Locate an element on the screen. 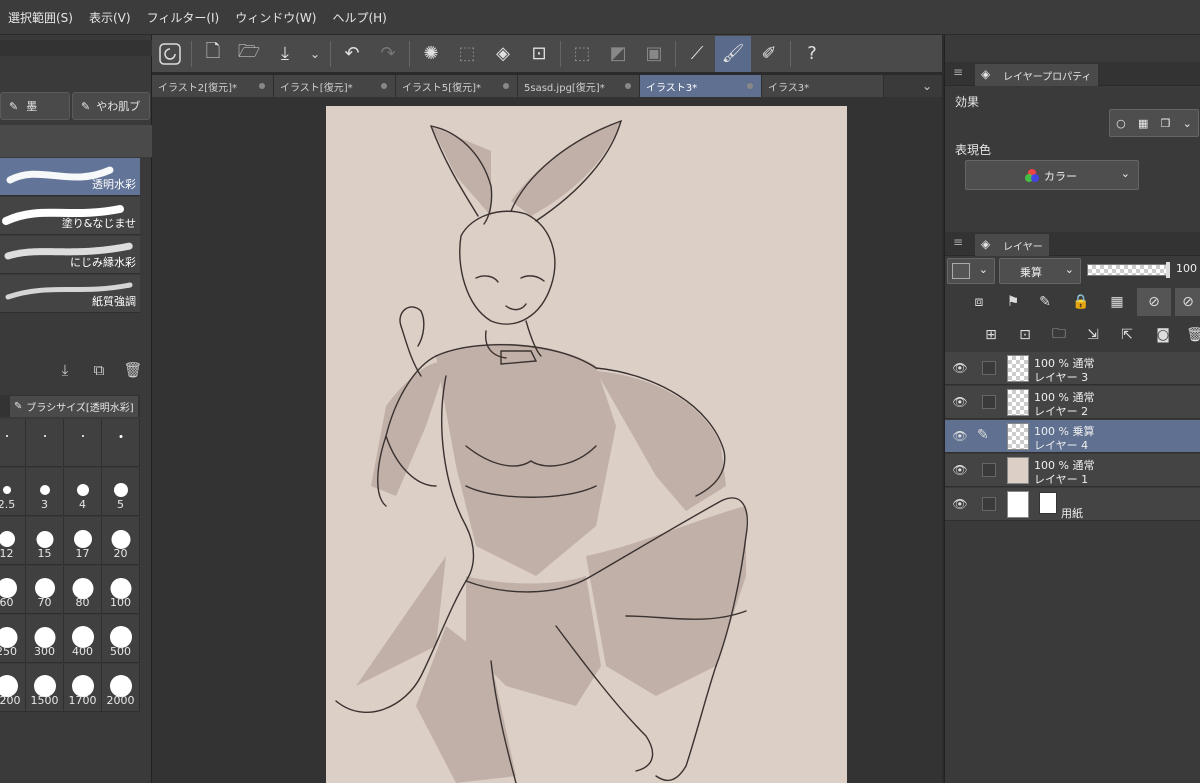 Image resolution: width=1200 pixels, height=783 pixels. menu-view: 表示(V) is located at coordinates (110, 17).